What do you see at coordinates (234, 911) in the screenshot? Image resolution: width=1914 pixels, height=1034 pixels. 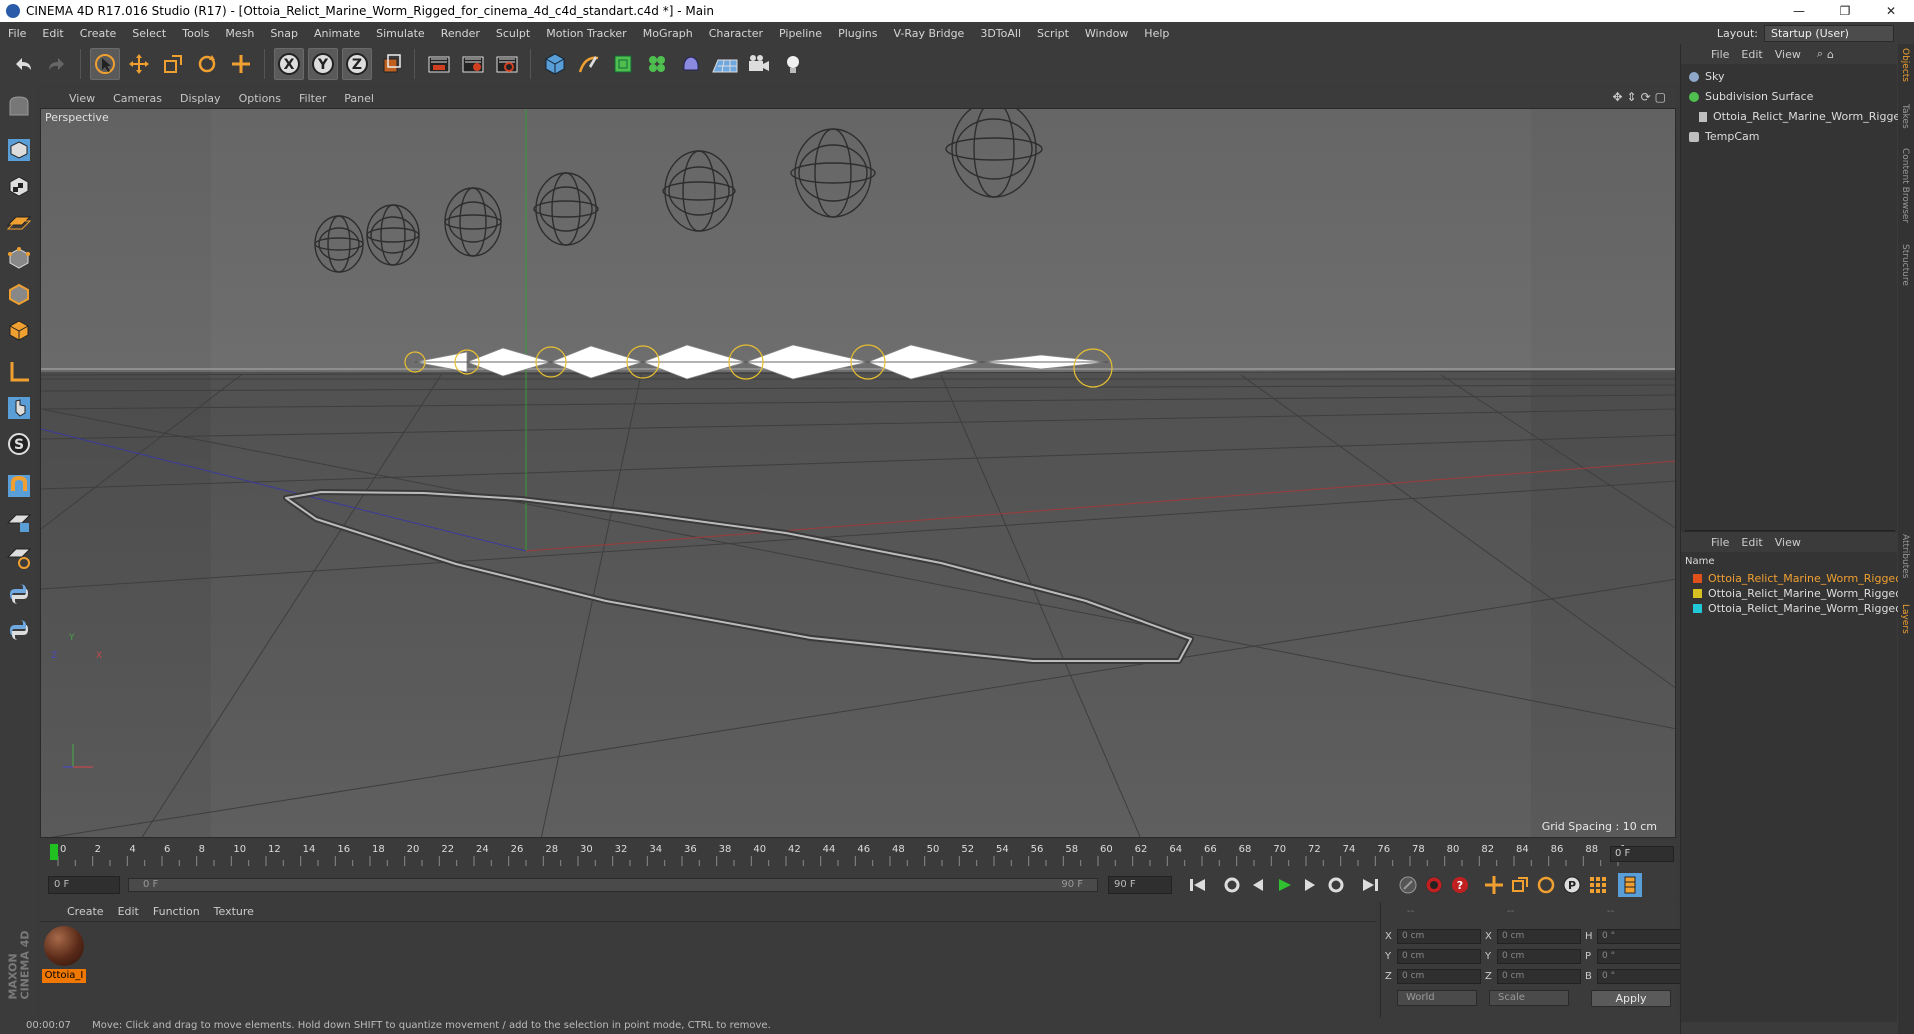 I see `material-menu-texture: Texture` at bounding box center [234, 911].